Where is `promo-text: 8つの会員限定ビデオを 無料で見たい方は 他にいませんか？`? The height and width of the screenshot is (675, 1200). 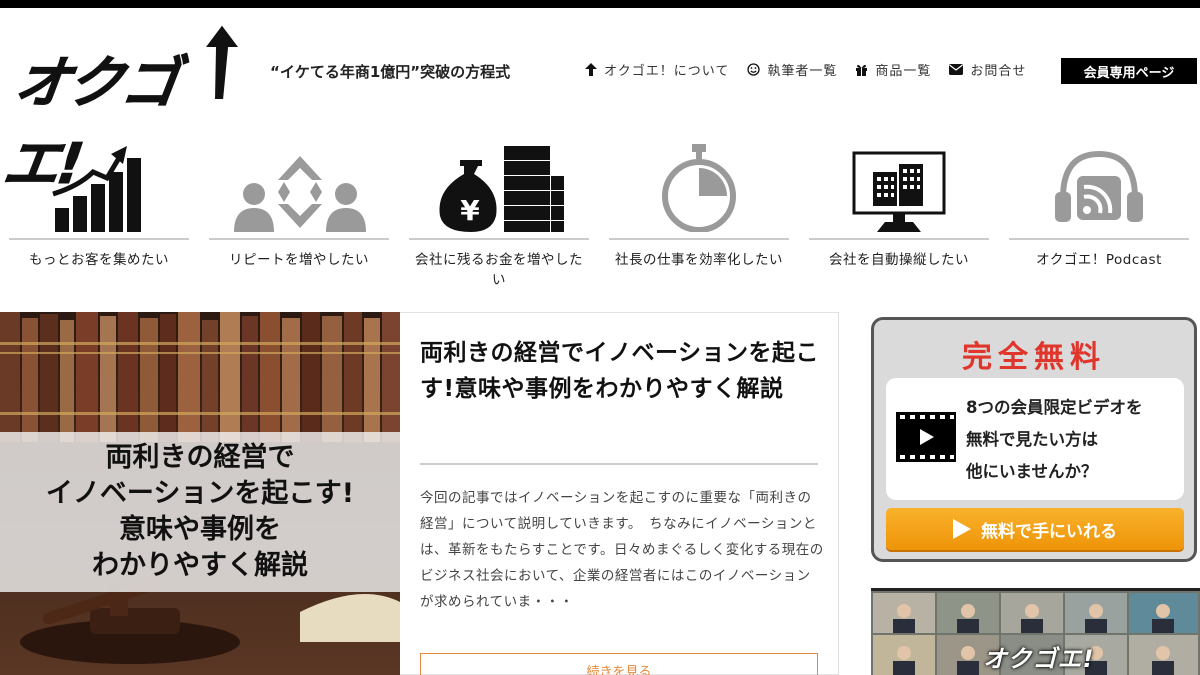 promo-text: 8つの会員限定ビデオを 無料で見たい方は 他にいませんか？ is located at coordinates (1054, 440).